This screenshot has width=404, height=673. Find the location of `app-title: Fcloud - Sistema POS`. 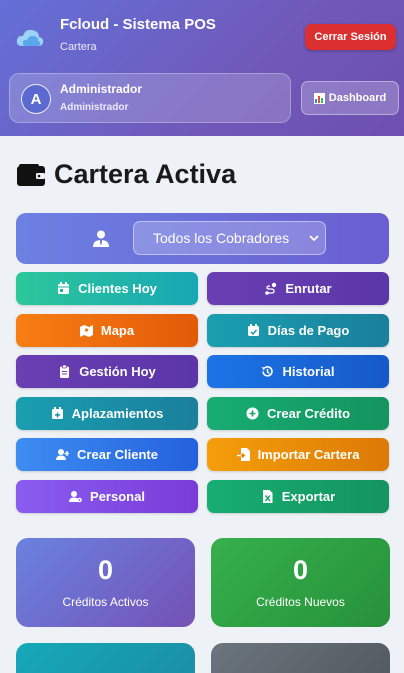

app-title: Fcloud - Sistema POS is located at coordinates (138, 24).